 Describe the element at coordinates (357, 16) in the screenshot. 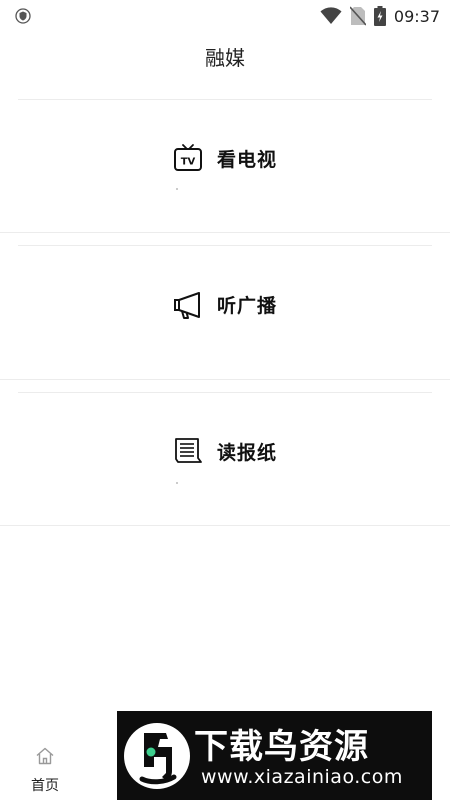

I see `no-sim-icon` at that location.